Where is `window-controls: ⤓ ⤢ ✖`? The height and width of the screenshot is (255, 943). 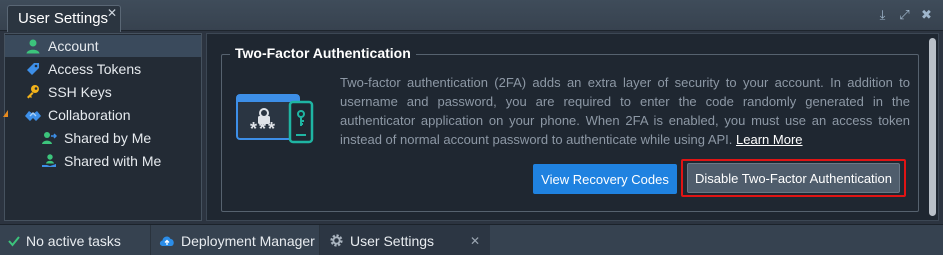
window-controls: ⤓ ⤢ ✖ is located at coordinates (904, 15).